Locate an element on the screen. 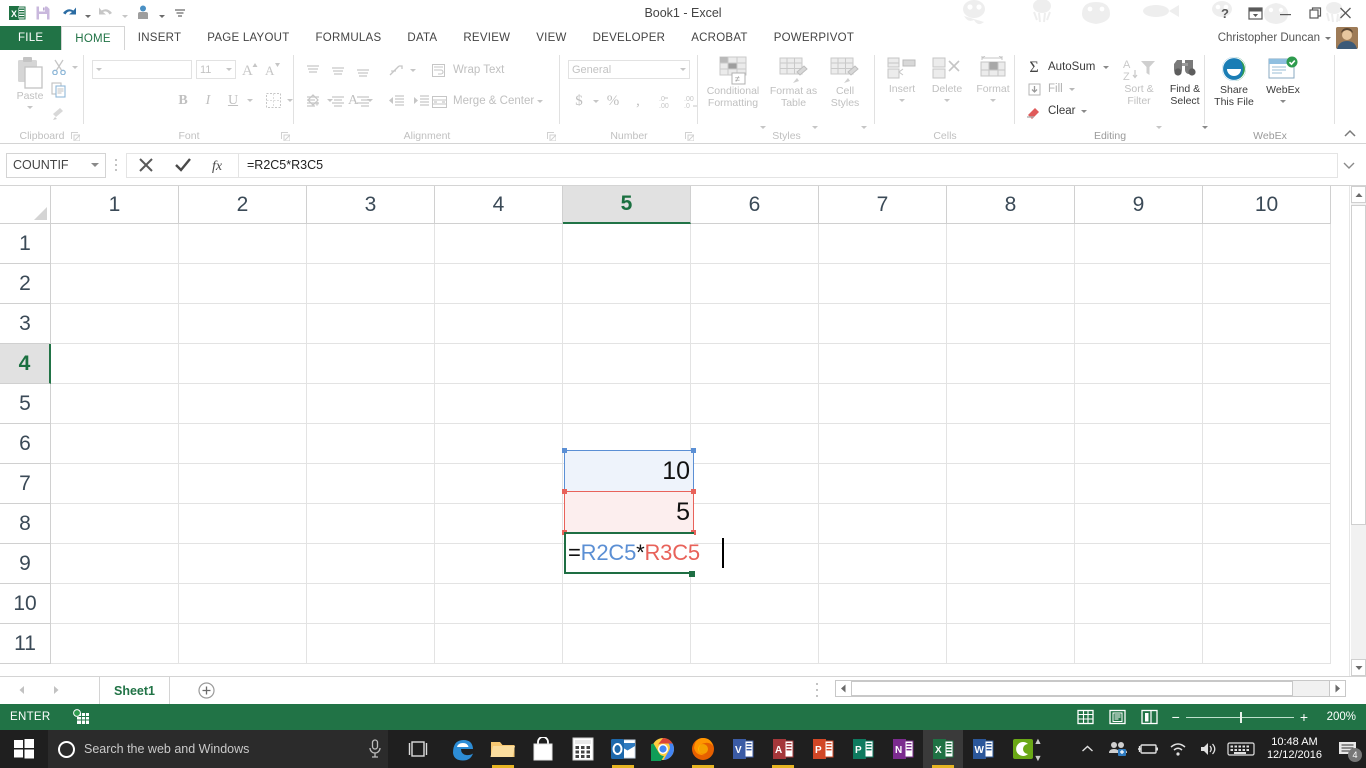 The height and width of the screenshot is (768, 1366). cell-r2c10 is located at coordinates (1267, 284).